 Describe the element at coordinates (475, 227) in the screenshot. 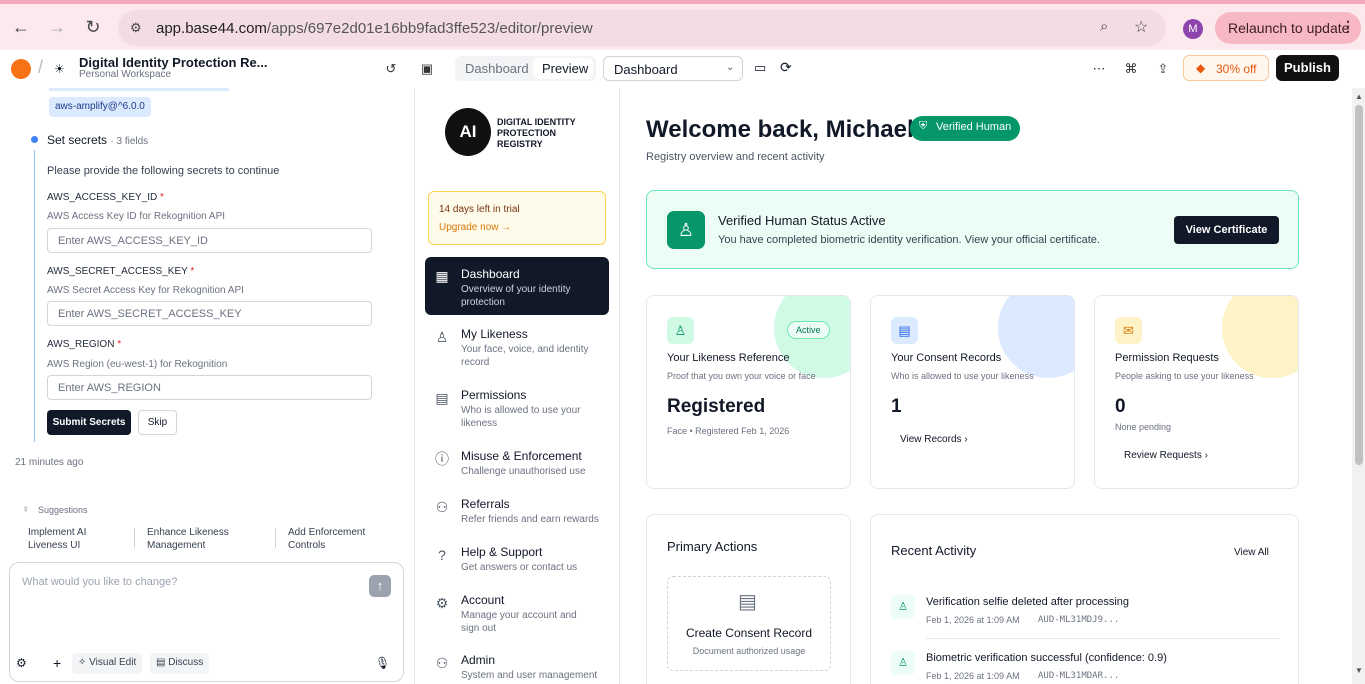

I see `upgrade-link: Upgrade now →` at that location.